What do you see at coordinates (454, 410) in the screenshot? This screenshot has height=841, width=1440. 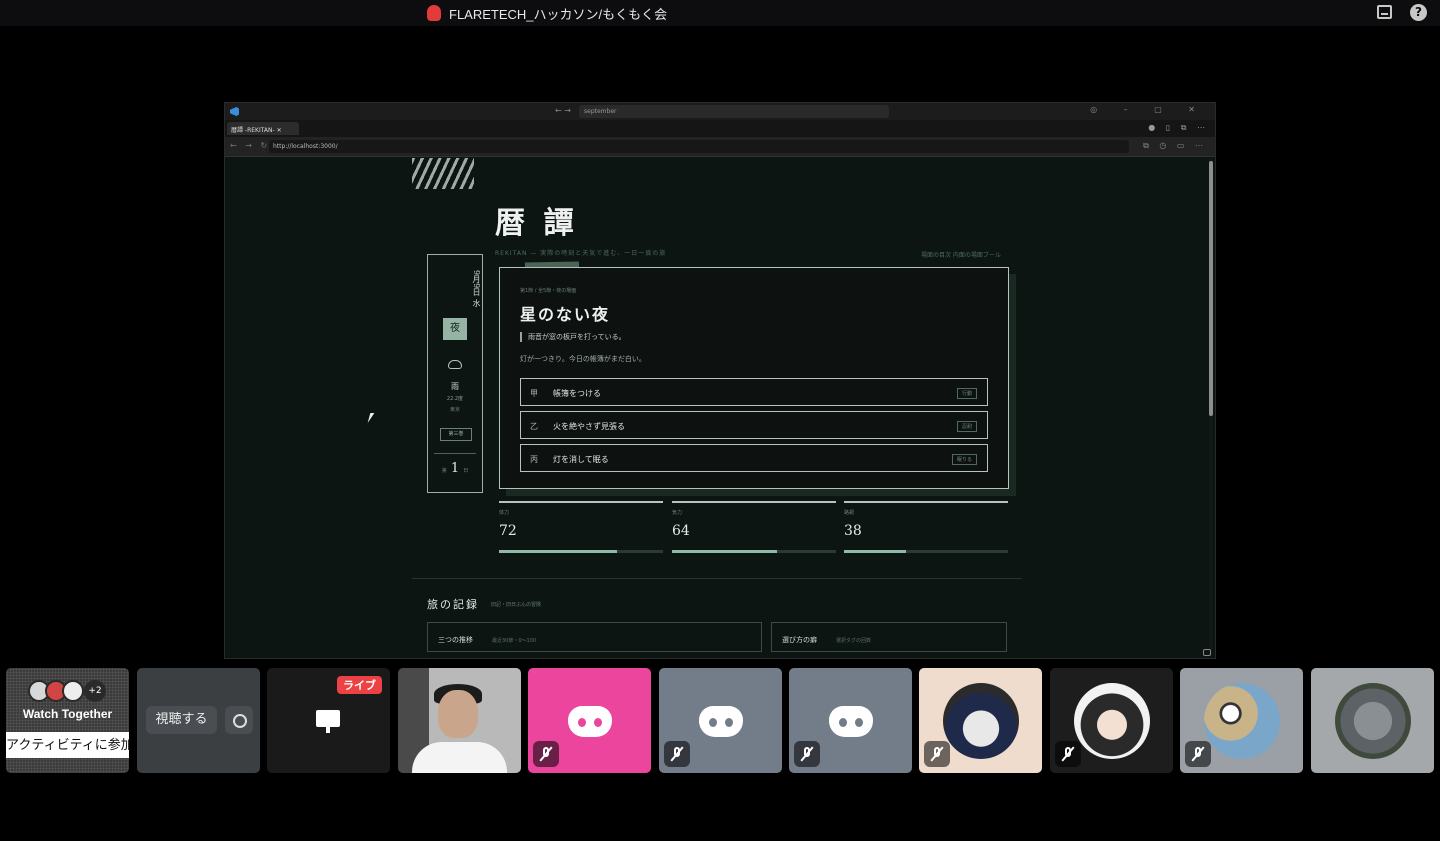 I see `place-label: 東京` at bounding box center [454, 410].